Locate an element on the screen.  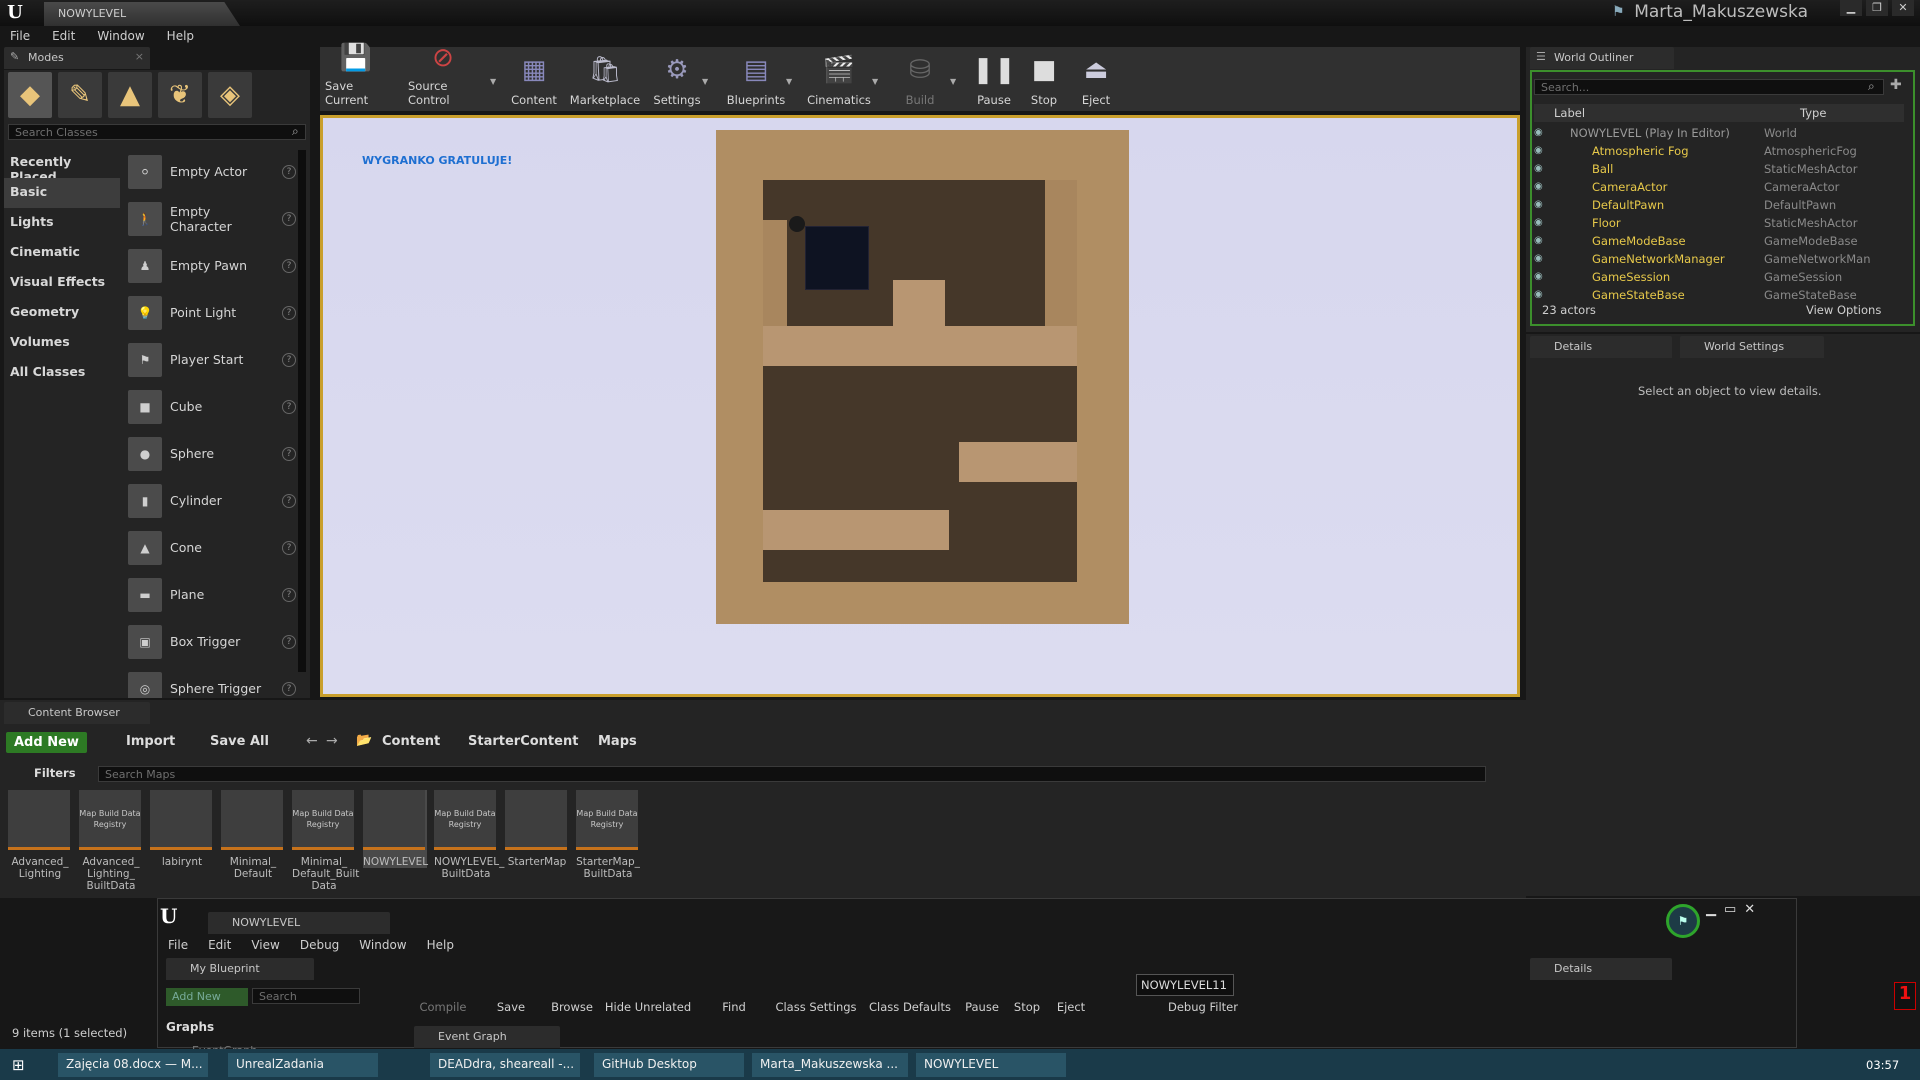
world-settings-tab: World Settings is located at coordinates (1752, 347).